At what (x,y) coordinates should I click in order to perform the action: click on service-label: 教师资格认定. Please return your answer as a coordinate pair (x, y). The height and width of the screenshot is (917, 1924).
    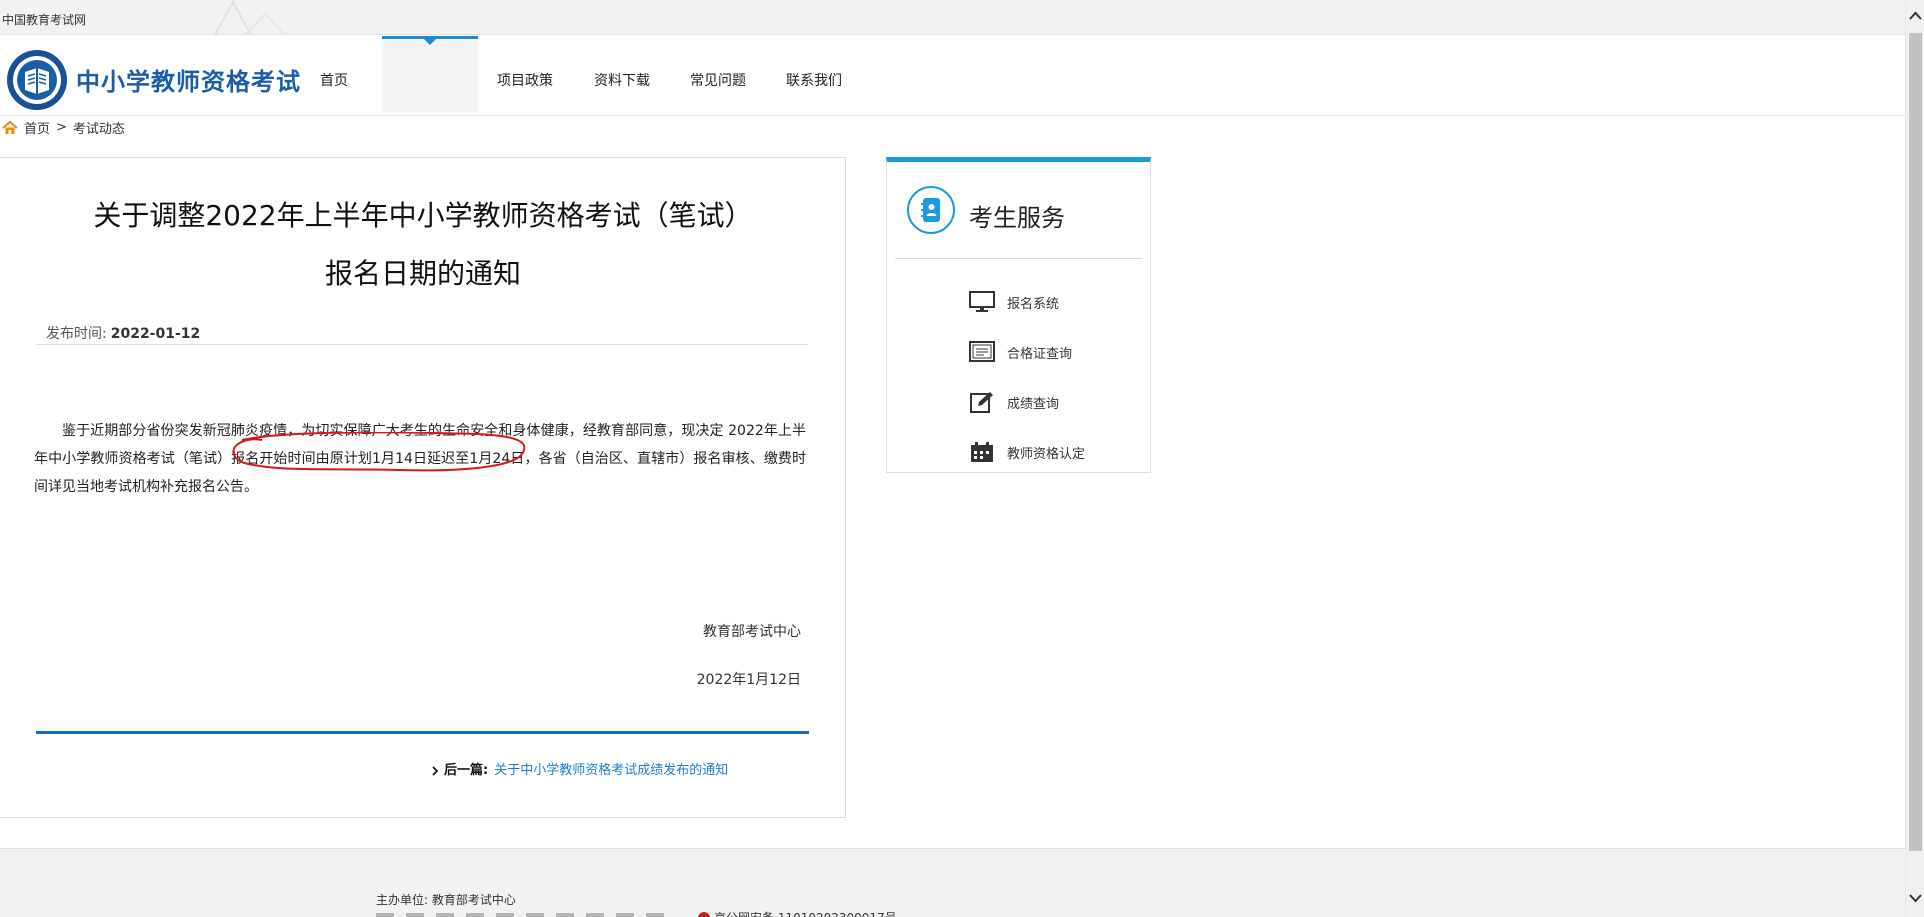
    Looking at the image, I should click on (1046, 454).